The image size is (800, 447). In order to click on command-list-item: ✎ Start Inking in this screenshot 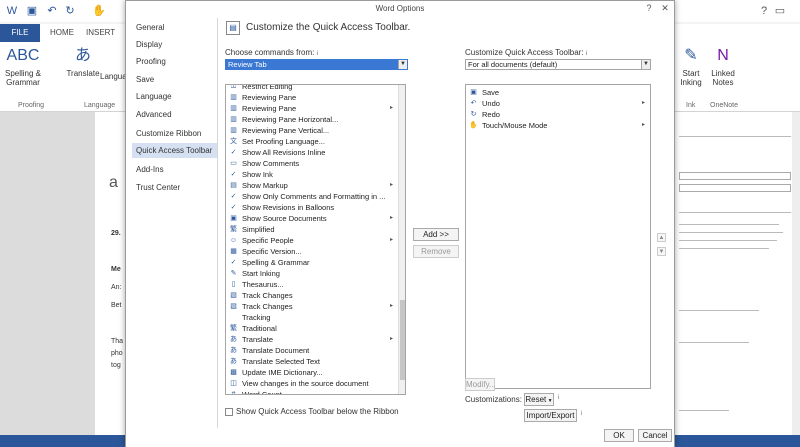, I will do `click(311, 273)`.